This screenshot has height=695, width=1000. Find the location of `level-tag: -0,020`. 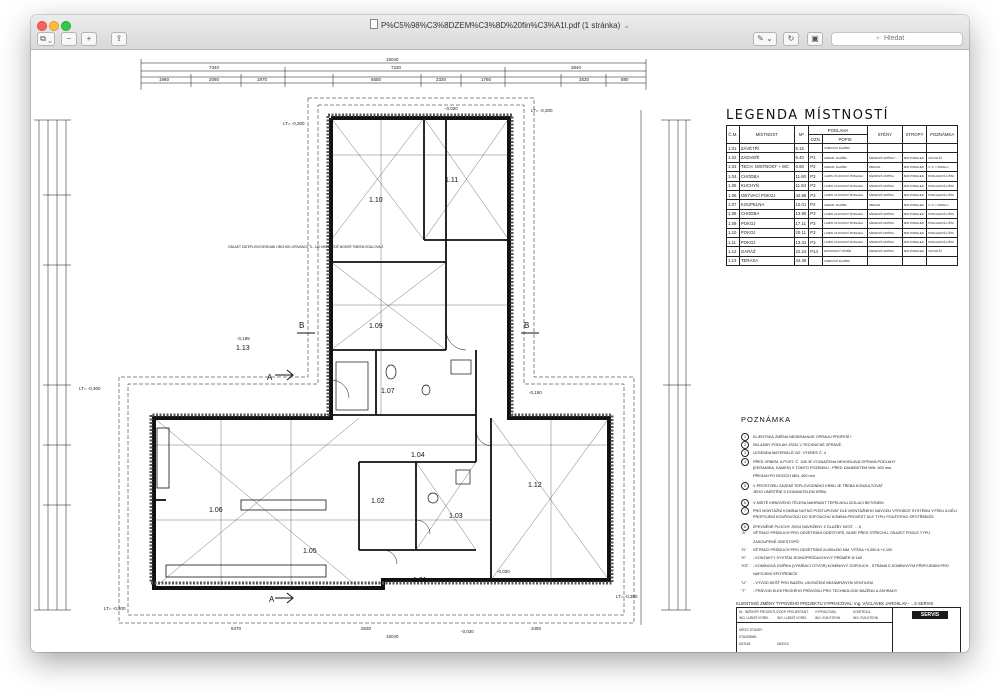

level-tag: -0,020 is located at coordinates (503, 571).